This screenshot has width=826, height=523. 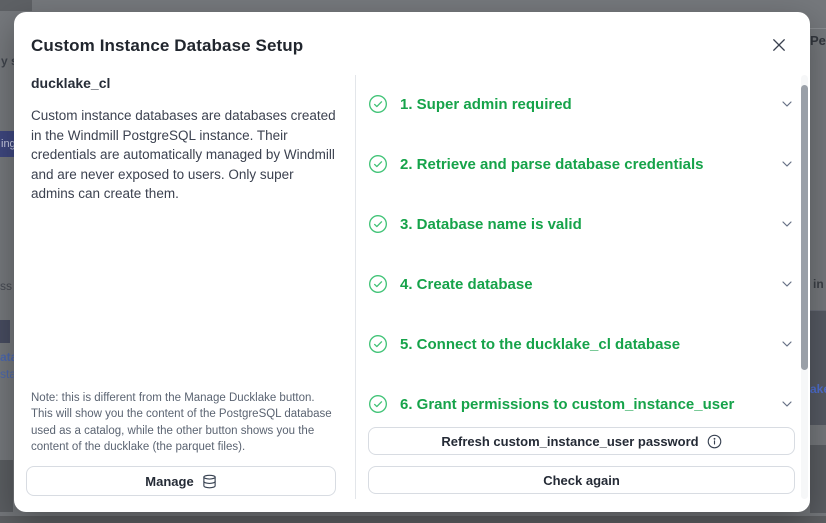 What do you see at coordinates (581, 104) in the screenshot?
I see `step-row-super-admin: 1. Super admin required` at bounding box center [581, 104].